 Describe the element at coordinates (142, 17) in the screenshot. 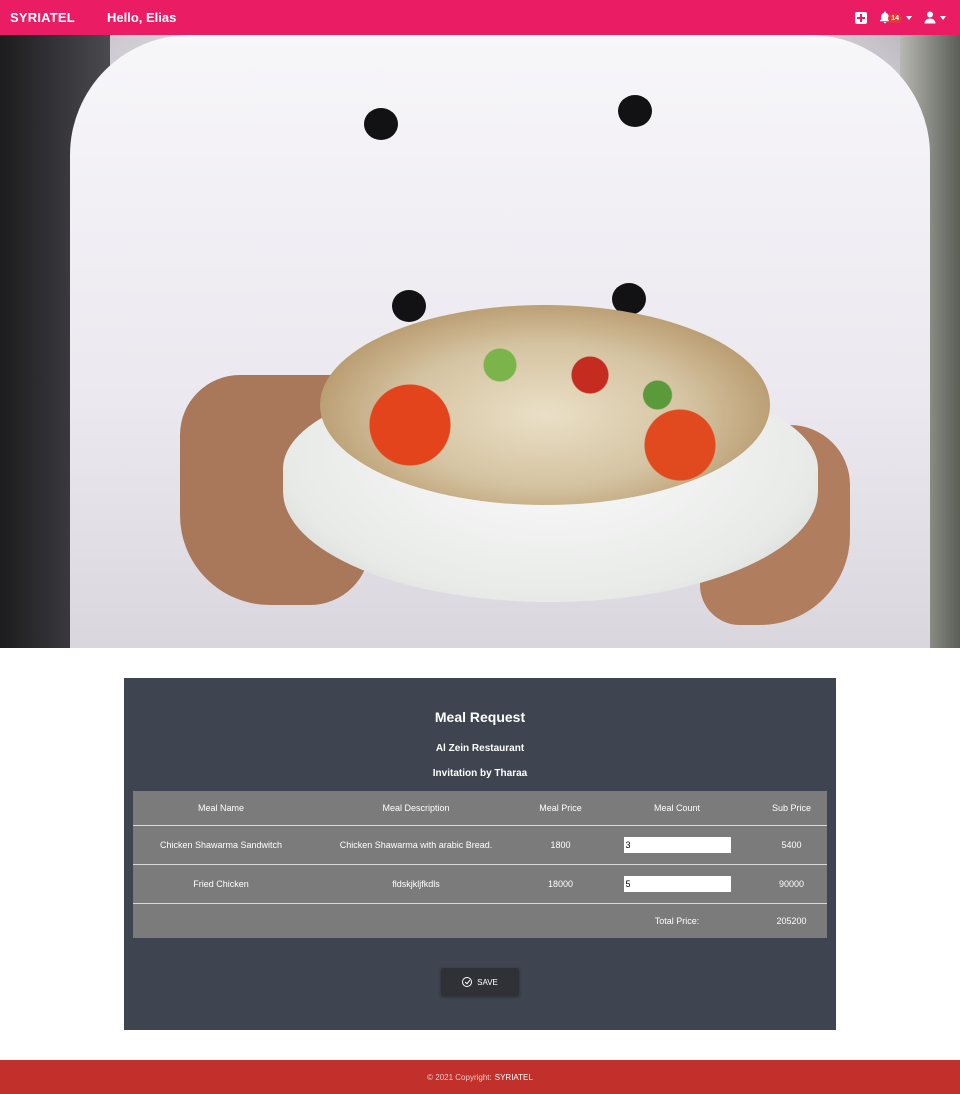

I see `greeting-text: Hello, Elias` at that location.